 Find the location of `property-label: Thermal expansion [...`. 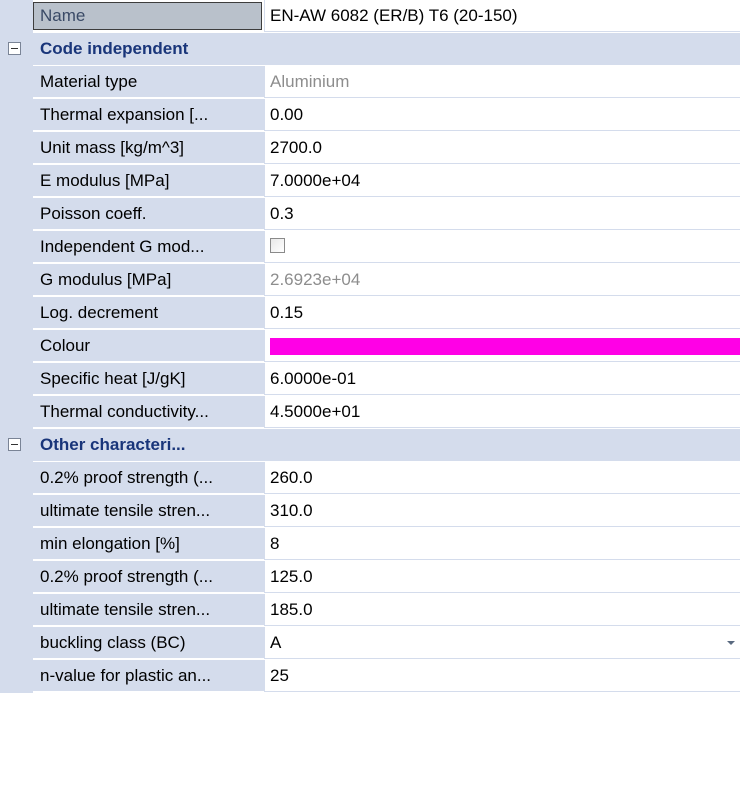

property-label: Thermal expansion [... is located at coordinates (148, 115).